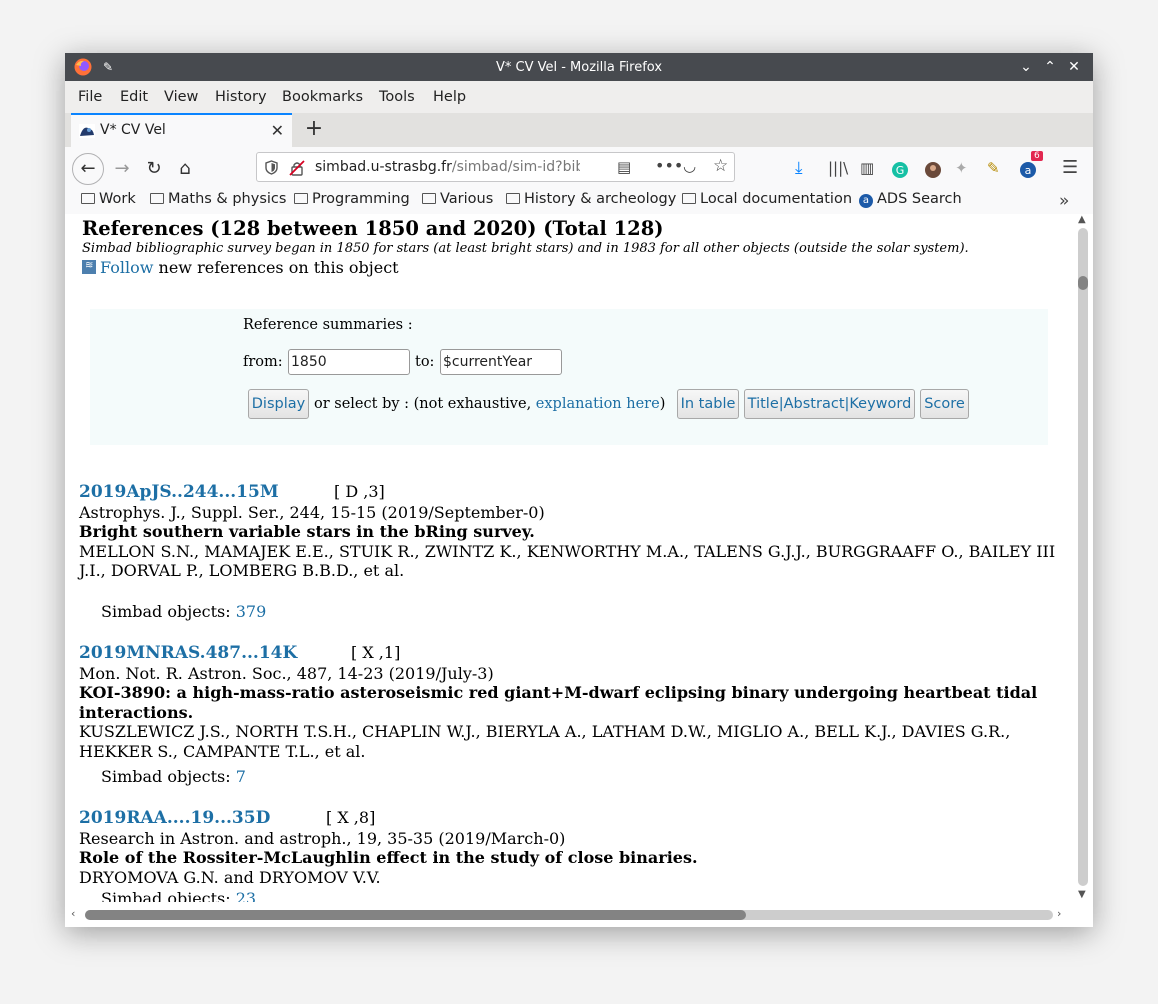 The image size is (1158, 1004). What do you see at coordinates (1028, 170) in the screenshot?
I see `ads-extension-icon: a` at bounding box center [1028, 170].